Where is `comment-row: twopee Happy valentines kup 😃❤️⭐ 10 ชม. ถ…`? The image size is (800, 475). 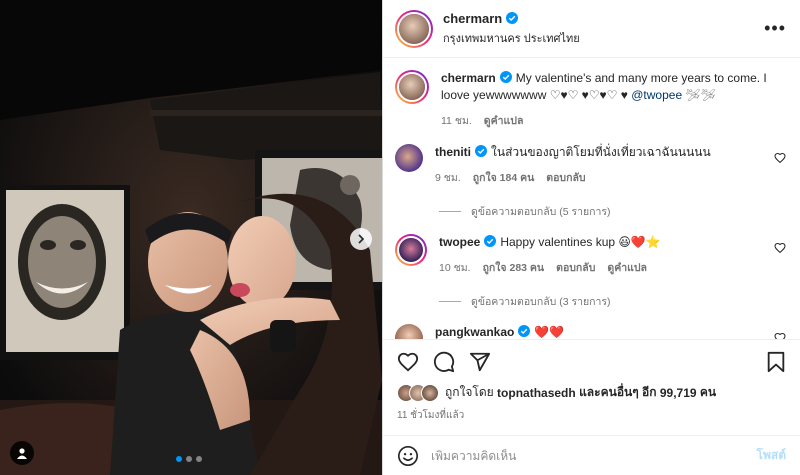
comment-row: twopee Happy valentines kup 😃❤️⭐ 10 ชม. ถ… is located at coordinates (590, 255).